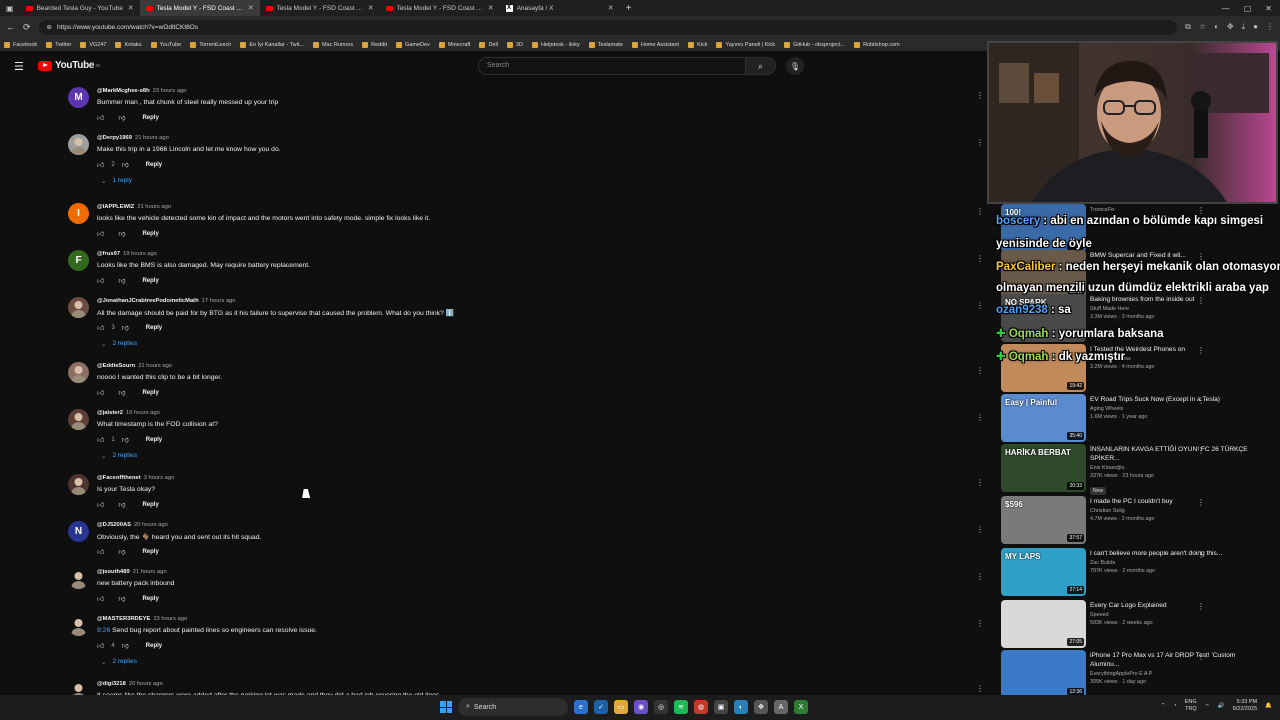 The width and height of the screenshot is (1280, 720). Describe the element at coordinates (721, 707) in the screenshot. I see `app-icon-2: ▣` at that location.